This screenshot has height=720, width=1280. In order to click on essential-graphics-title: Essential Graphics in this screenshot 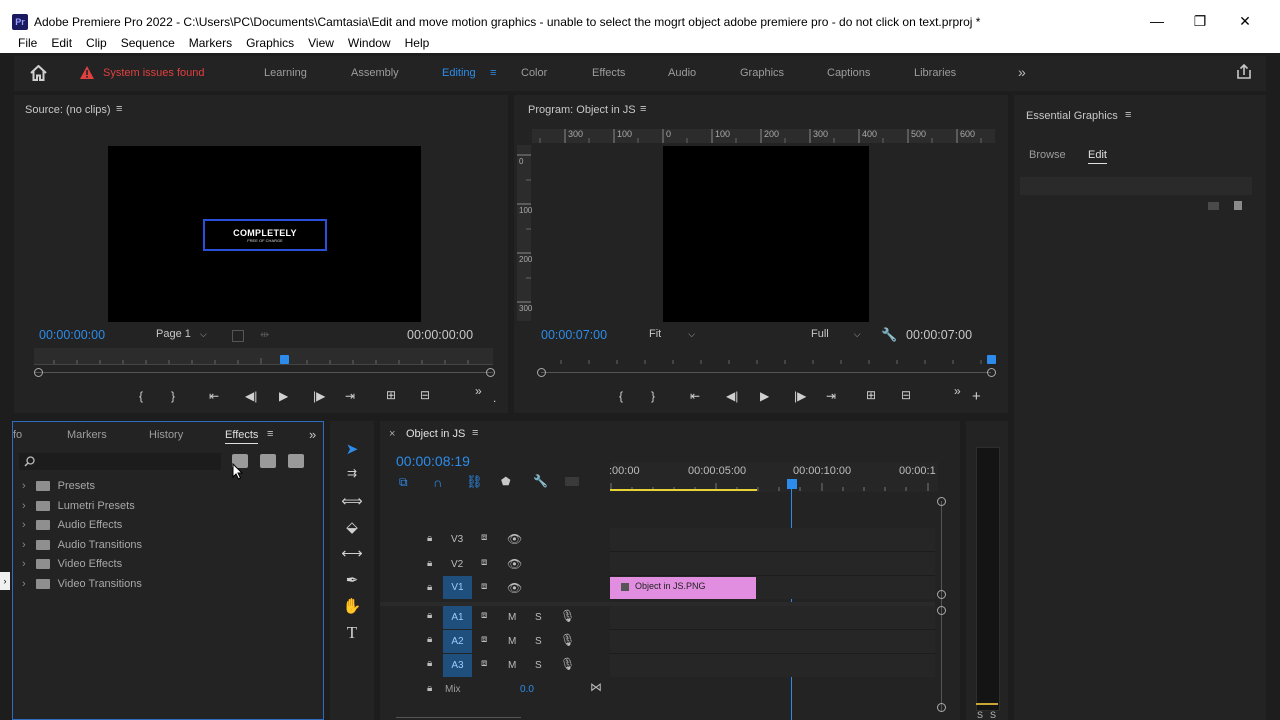, I will do `click(1072, 116)`.